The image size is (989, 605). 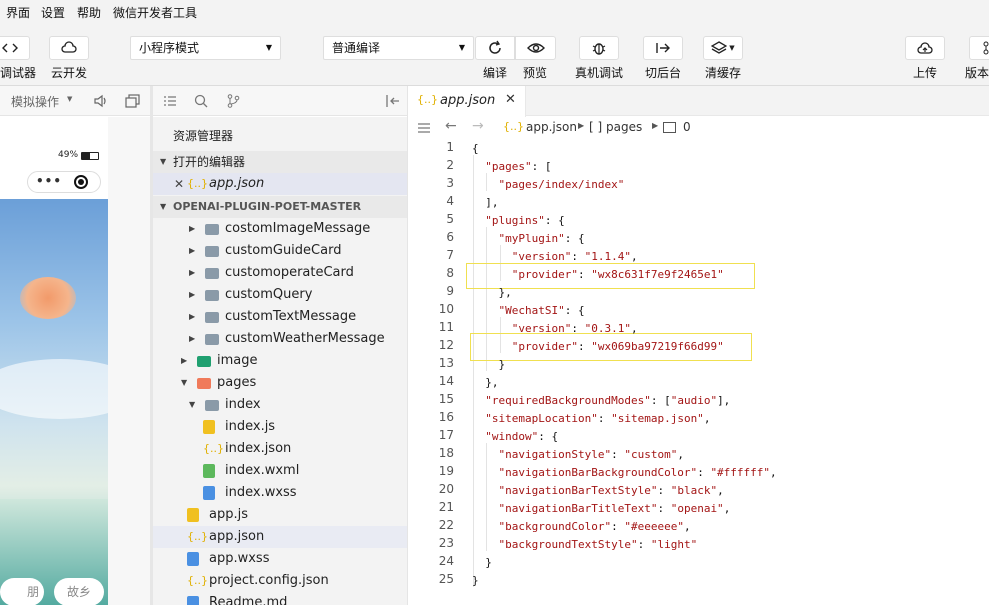 What do you see at coordinates (598, 346) in the screenshot?
I see `code-line: "provider": "wx069ba97219f66d99"` at bounding box center [598, 346].